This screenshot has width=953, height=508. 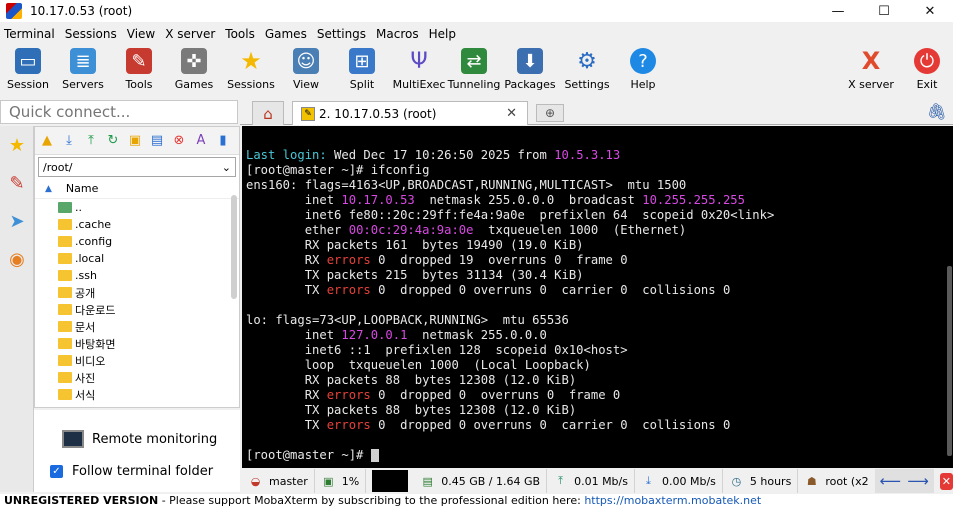 I want to click on menu-games: Games, so click(x=287, y=34).